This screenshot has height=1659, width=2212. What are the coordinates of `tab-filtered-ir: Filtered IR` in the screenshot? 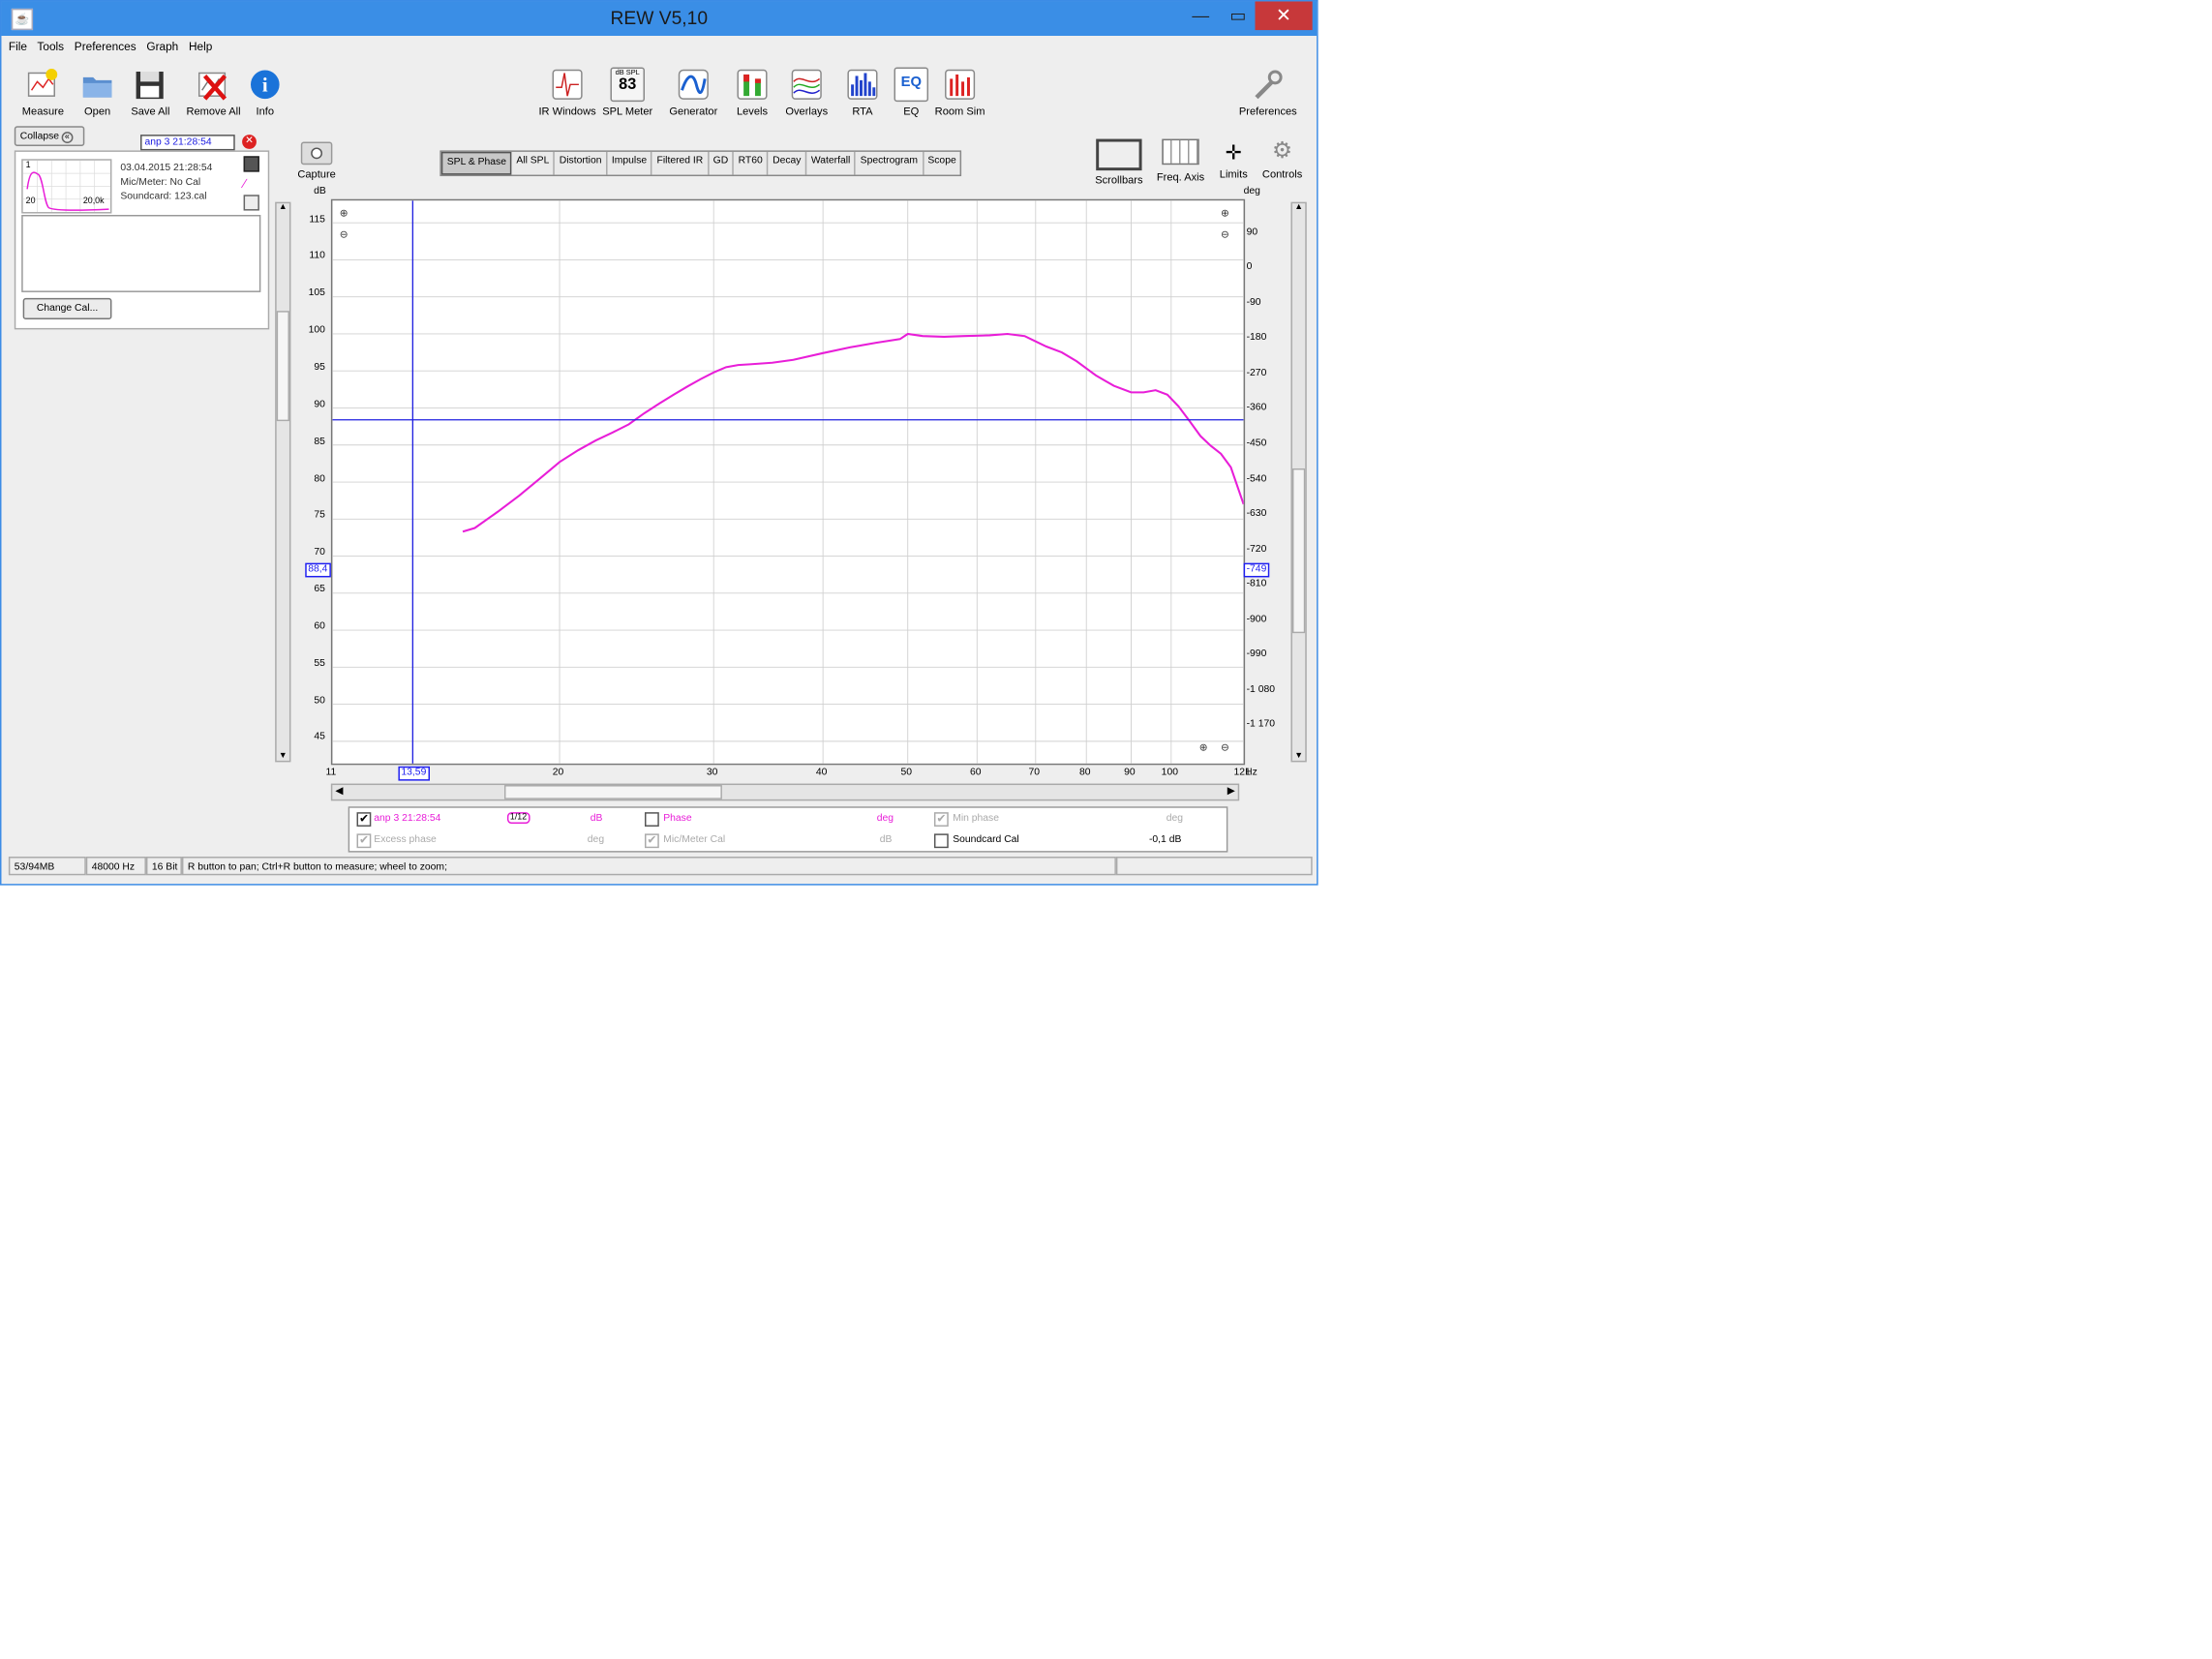 It's located at (681, 163).